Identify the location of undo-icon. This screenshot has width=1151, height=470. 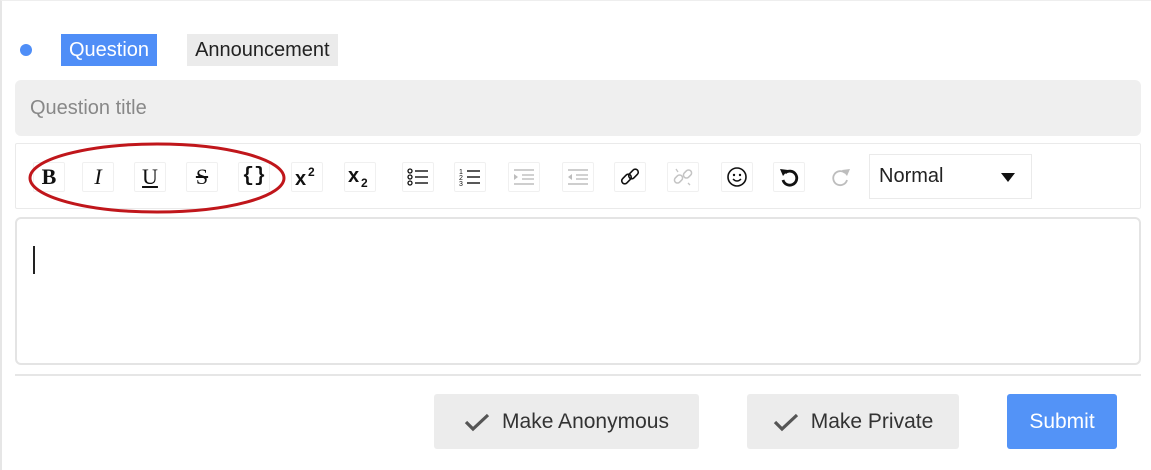
(789, 178).